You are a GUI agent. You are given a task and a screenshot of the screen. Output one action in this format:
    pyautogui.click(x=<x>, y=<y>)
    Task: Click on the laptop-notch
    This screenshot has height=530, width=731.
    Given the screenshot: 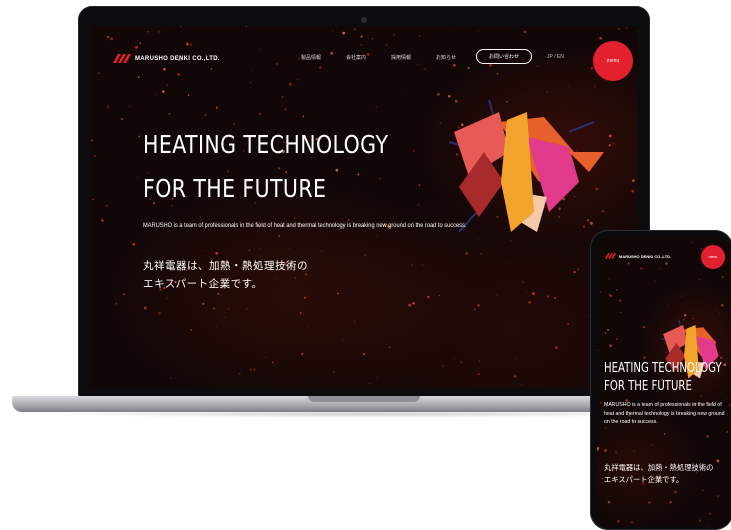 What is the action you would take?
    pyautogui.click(x=364, y=399)
    